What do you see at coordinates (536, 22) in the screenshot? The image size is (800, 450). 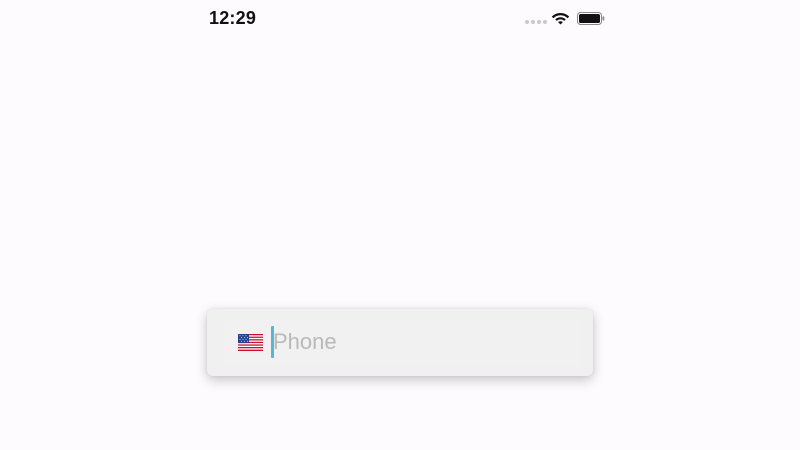 I see `signal-dots-icon` at bounding box center [536, 22].